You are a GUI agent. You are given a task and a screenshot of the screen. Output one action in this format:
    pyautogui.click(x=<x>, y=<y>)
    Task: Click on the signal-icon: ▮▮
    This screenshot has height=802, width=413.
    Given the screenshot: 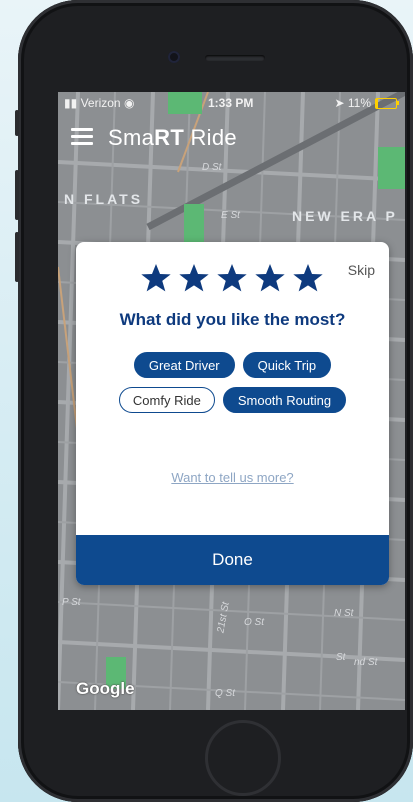 What is the action you would take?
    pyautogui.click(x=71, y=103)
    